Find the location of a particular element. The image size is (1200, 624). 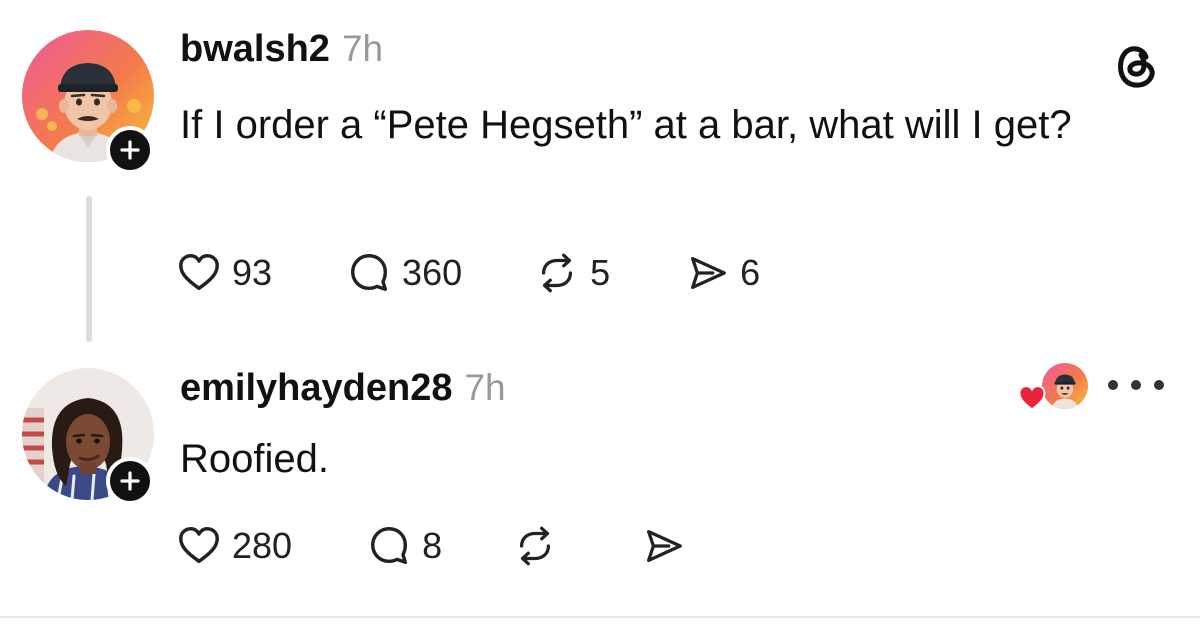

memoji-avatar-icon is located at coordinates (1065, 386).